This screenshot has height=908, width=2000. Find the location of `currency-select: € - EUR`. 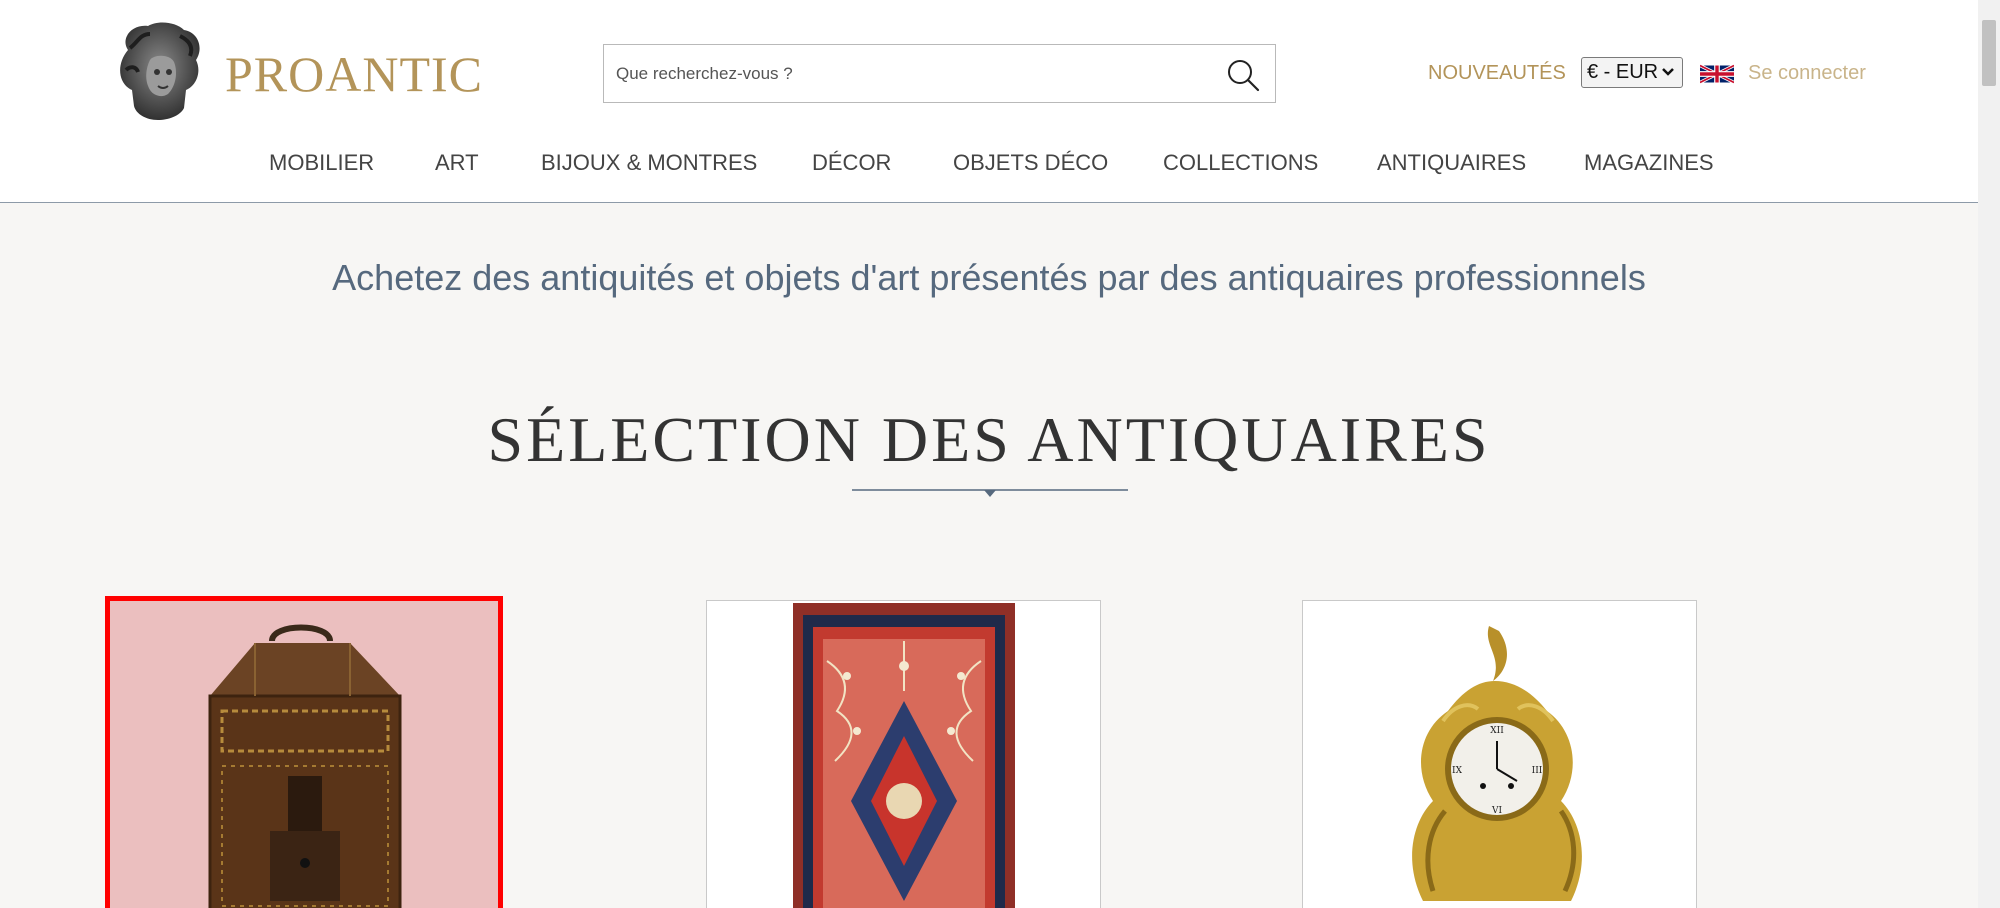

currency-select: € - EUR is located at coordinates (1632, 72).